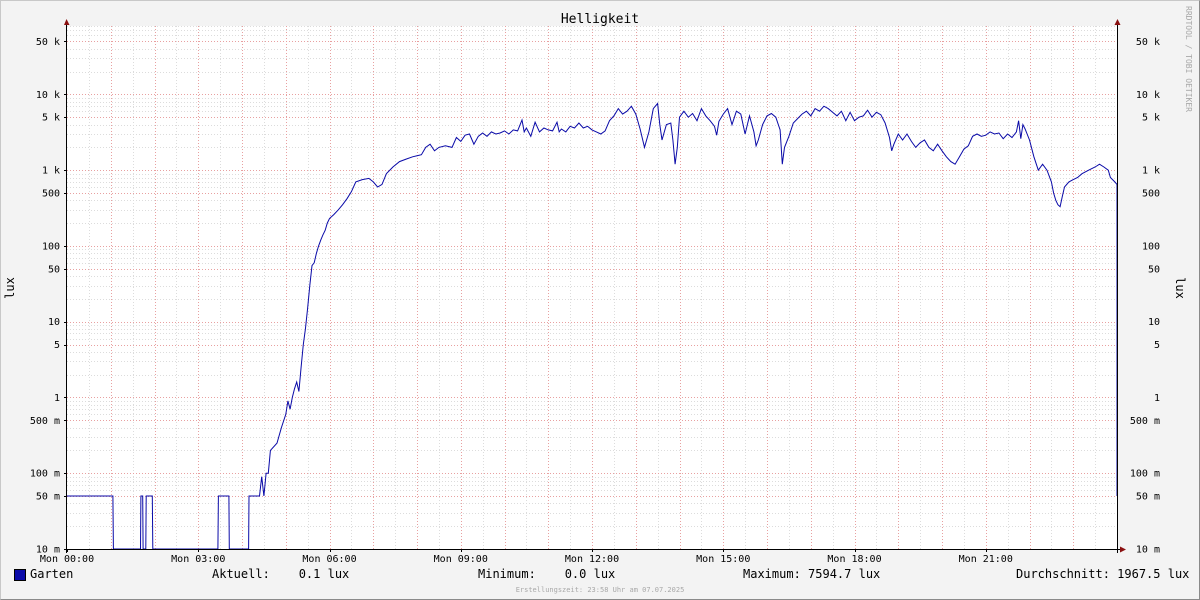 This screenshot has width=1200, height=600. I want to click on legend-average: Durchschnitt: 1967.5 lux, so click(1103, 574).